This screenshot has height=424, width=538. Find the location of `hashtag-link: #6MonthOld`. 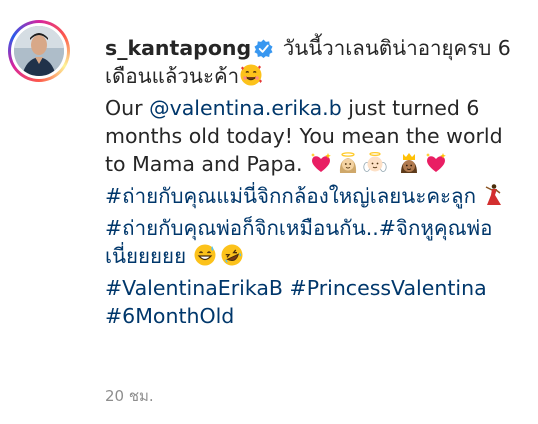

hashtag-link: #6MonthOld is located at coordinates (169, 316).